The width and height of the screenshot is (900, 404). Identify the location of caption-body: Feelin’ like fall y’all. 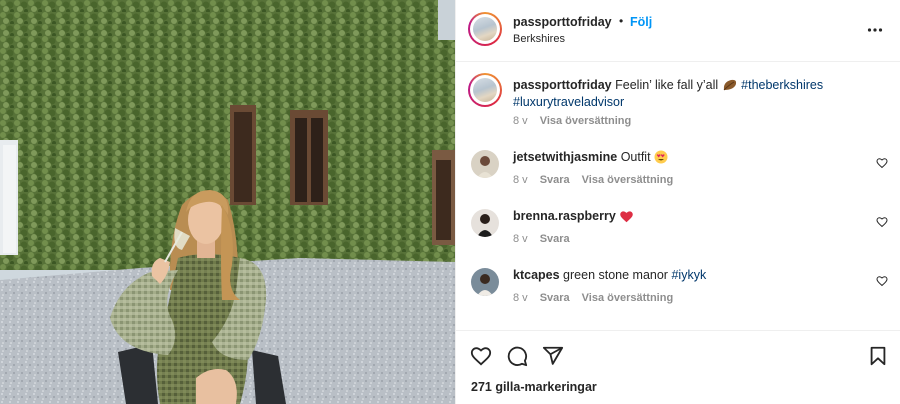
(667, 85).